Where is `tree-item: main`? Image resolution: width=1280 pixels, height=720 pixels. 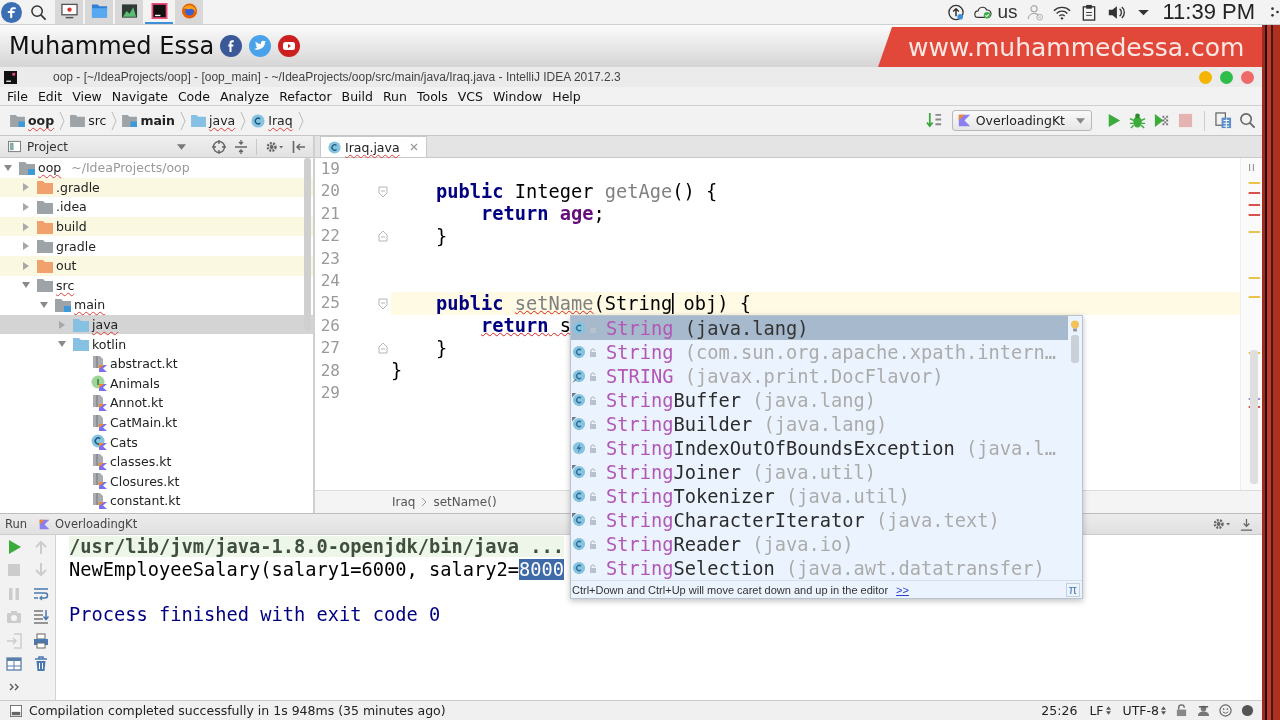
tree-item: main is located at coordinates (156, 305).